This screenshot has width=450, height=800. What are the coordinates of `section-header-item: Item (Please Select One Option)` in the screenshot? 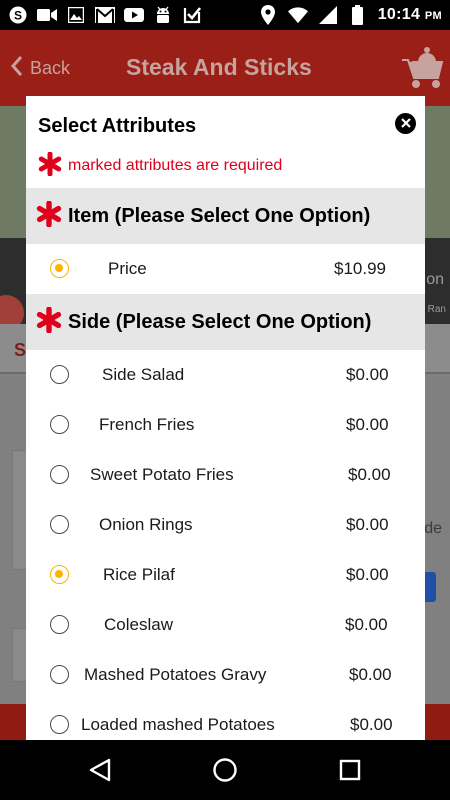 It's located at (225, 216).